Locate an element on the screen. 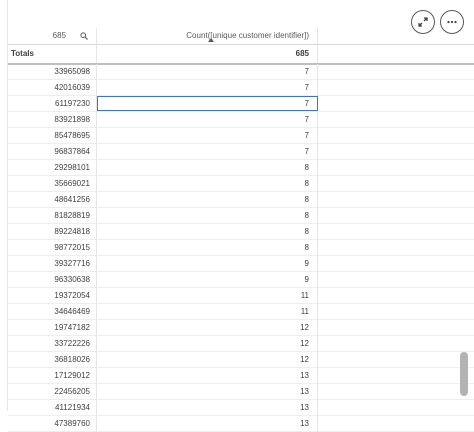  column-header-id: 685 is located at coordinates (52, 36).